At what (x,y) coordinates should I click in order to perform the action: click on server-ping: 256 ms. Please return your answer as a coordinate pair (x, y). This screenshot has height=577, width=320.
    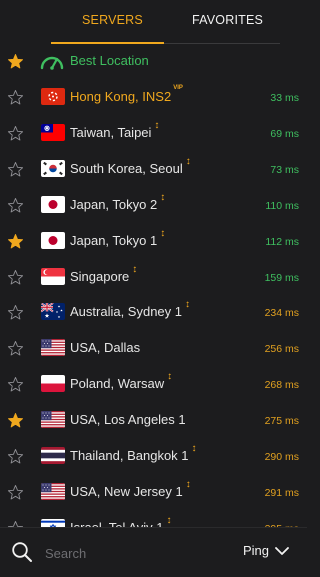
    Looking at the image, I should click on (281, 349).